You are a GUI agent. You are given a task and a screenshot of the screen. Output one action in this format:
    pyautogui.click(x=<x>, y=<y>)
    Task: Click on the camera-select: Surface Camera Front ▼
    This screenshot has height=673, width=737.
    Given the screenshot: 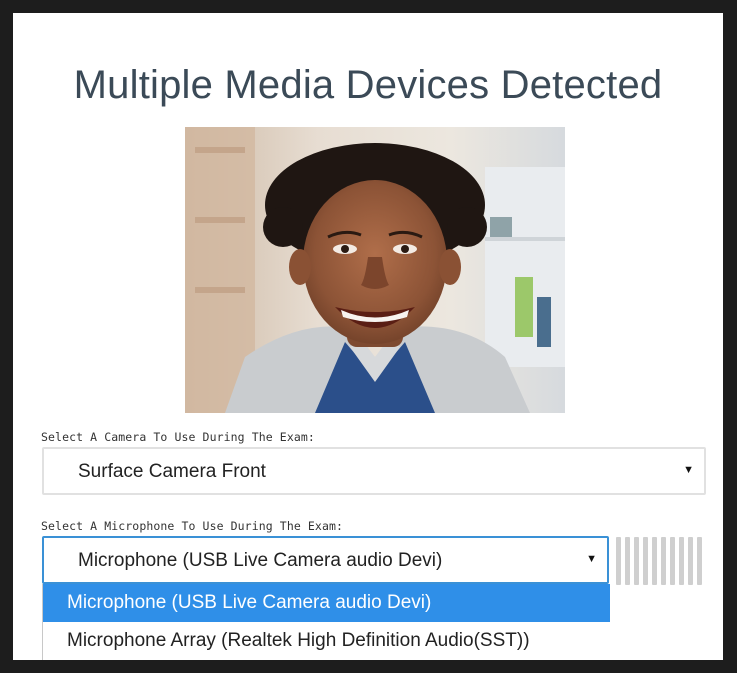 What is the action you would take?
    pyautogui.click(x=374, y=471)
    